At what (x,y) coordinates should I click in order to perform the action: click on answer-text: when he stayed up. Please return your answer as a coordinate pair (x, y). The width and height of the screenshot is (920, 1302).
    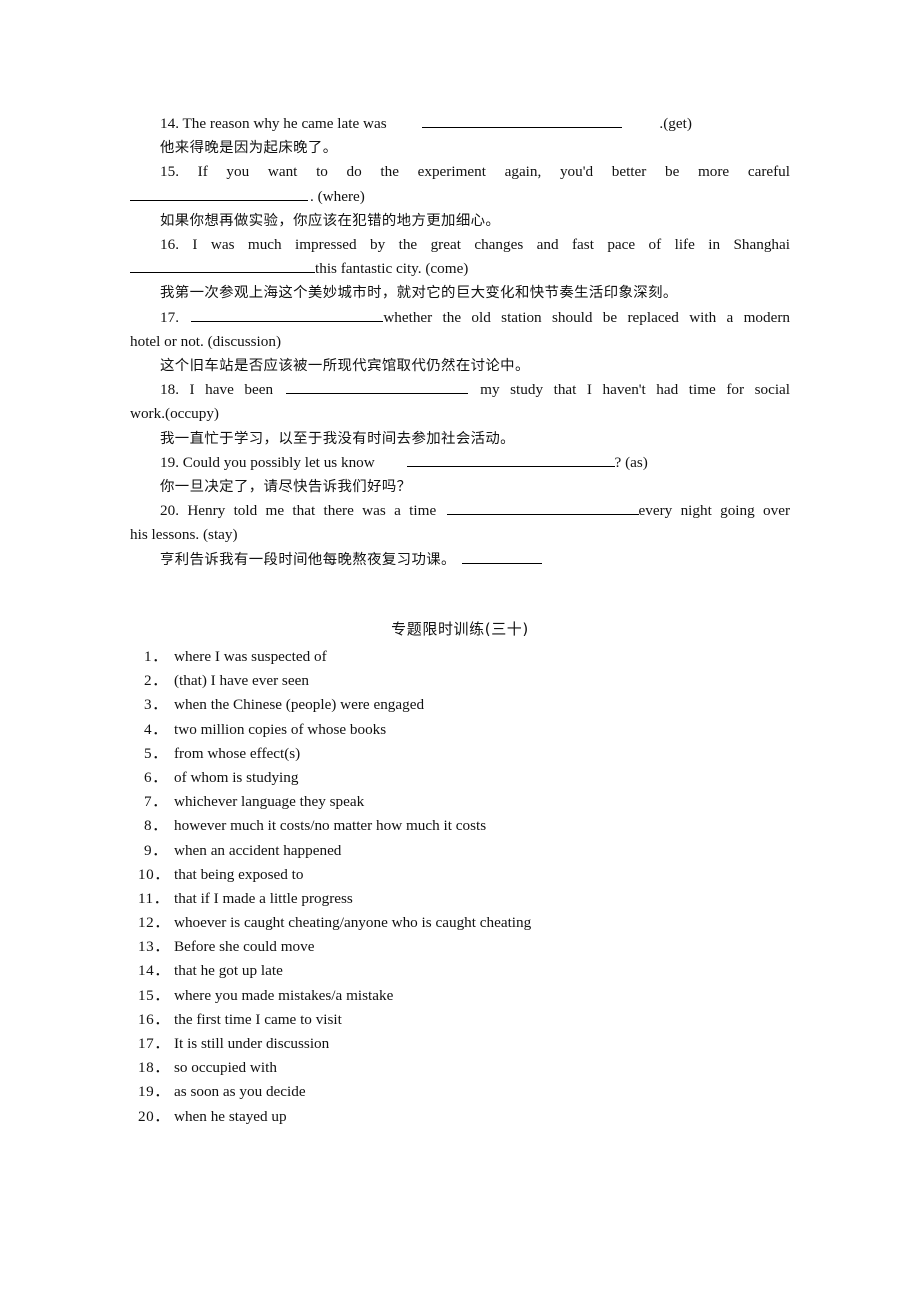
    Looking at the image, I should click on (230, 1116).